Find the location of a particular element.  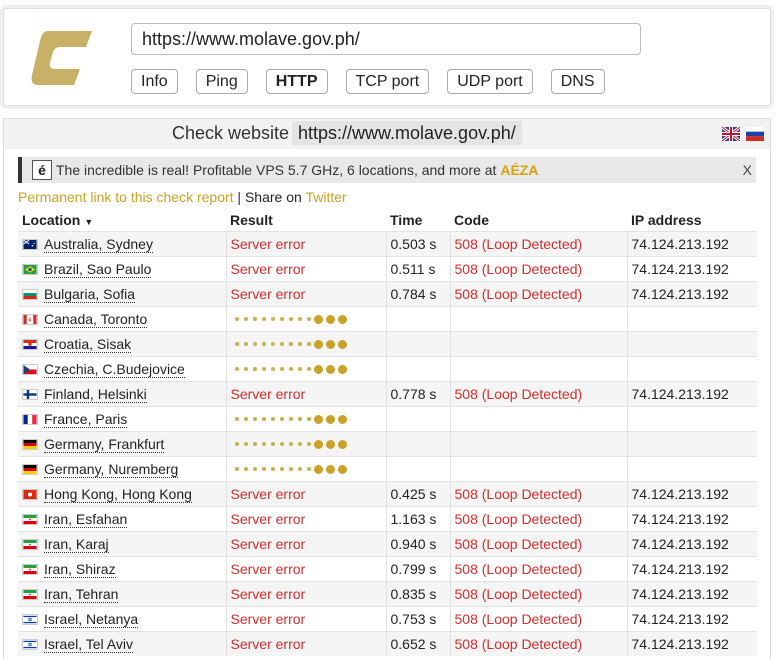

location-link: Germany, Frankfurt is located at coordinates (104, 444).